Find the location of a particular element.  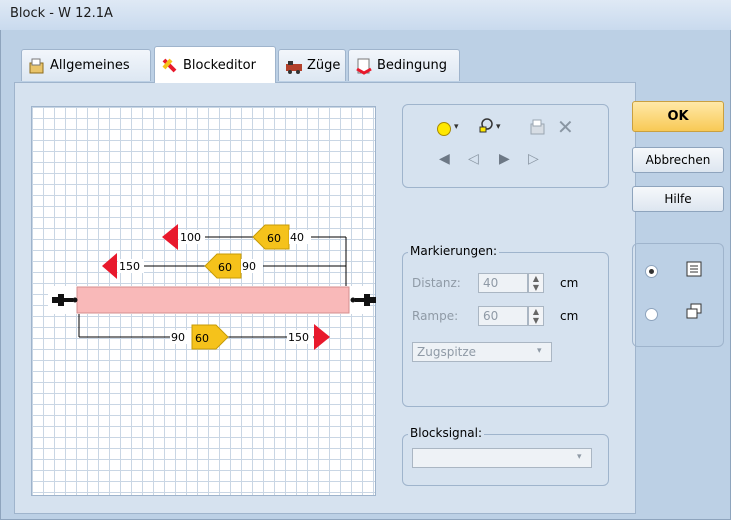

editor-toolbar is located at coordinates (505, 146).